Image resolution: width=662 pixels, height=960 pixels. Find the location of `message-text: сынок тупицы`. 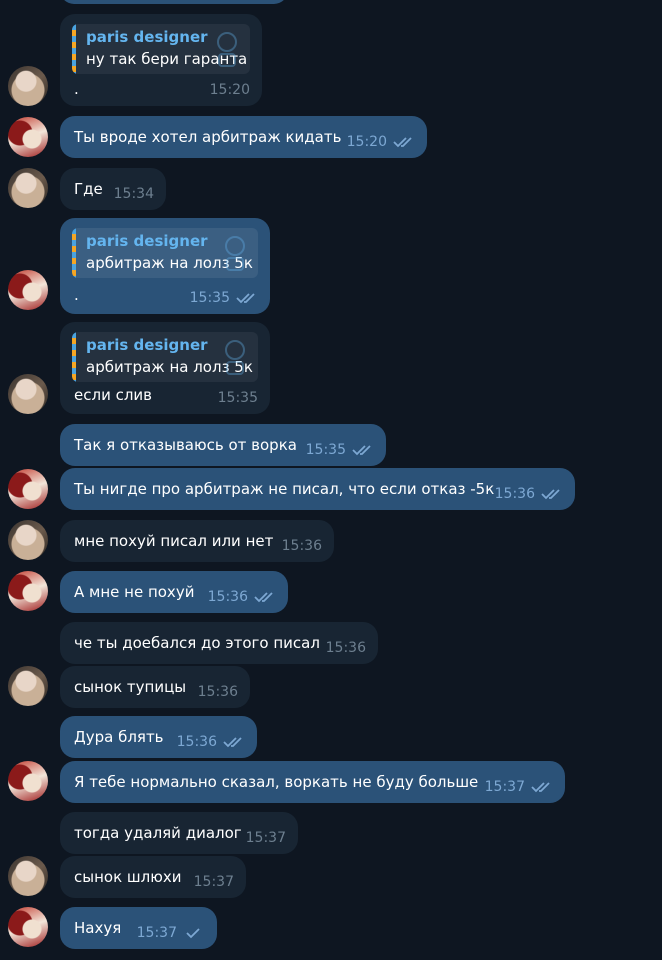

message-text: сынок тупицы is located at coordinates (130, 687).